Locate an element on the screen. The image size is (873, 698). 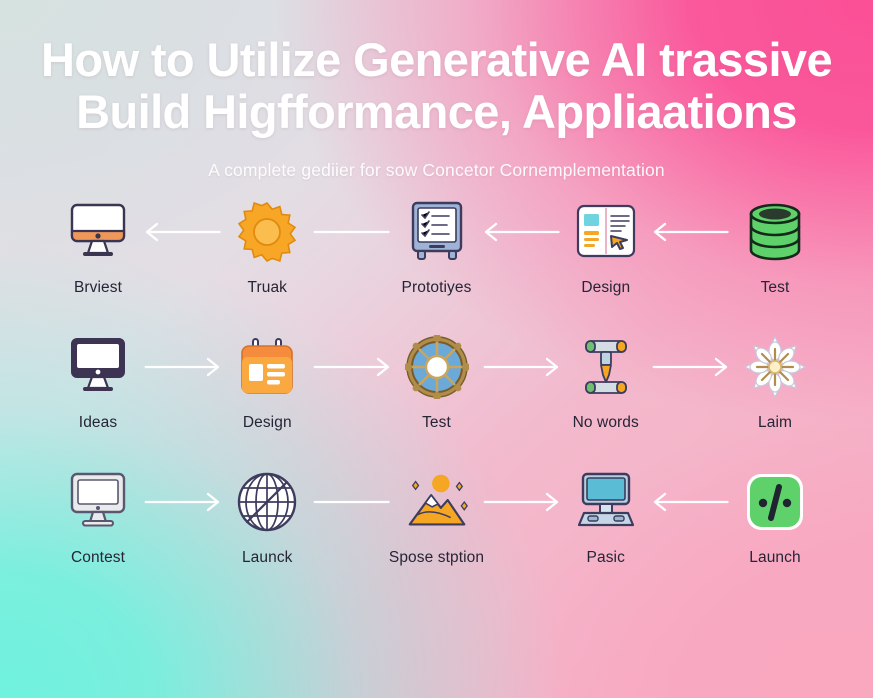
gear-orange-icon is located at coordinates (267, 232).